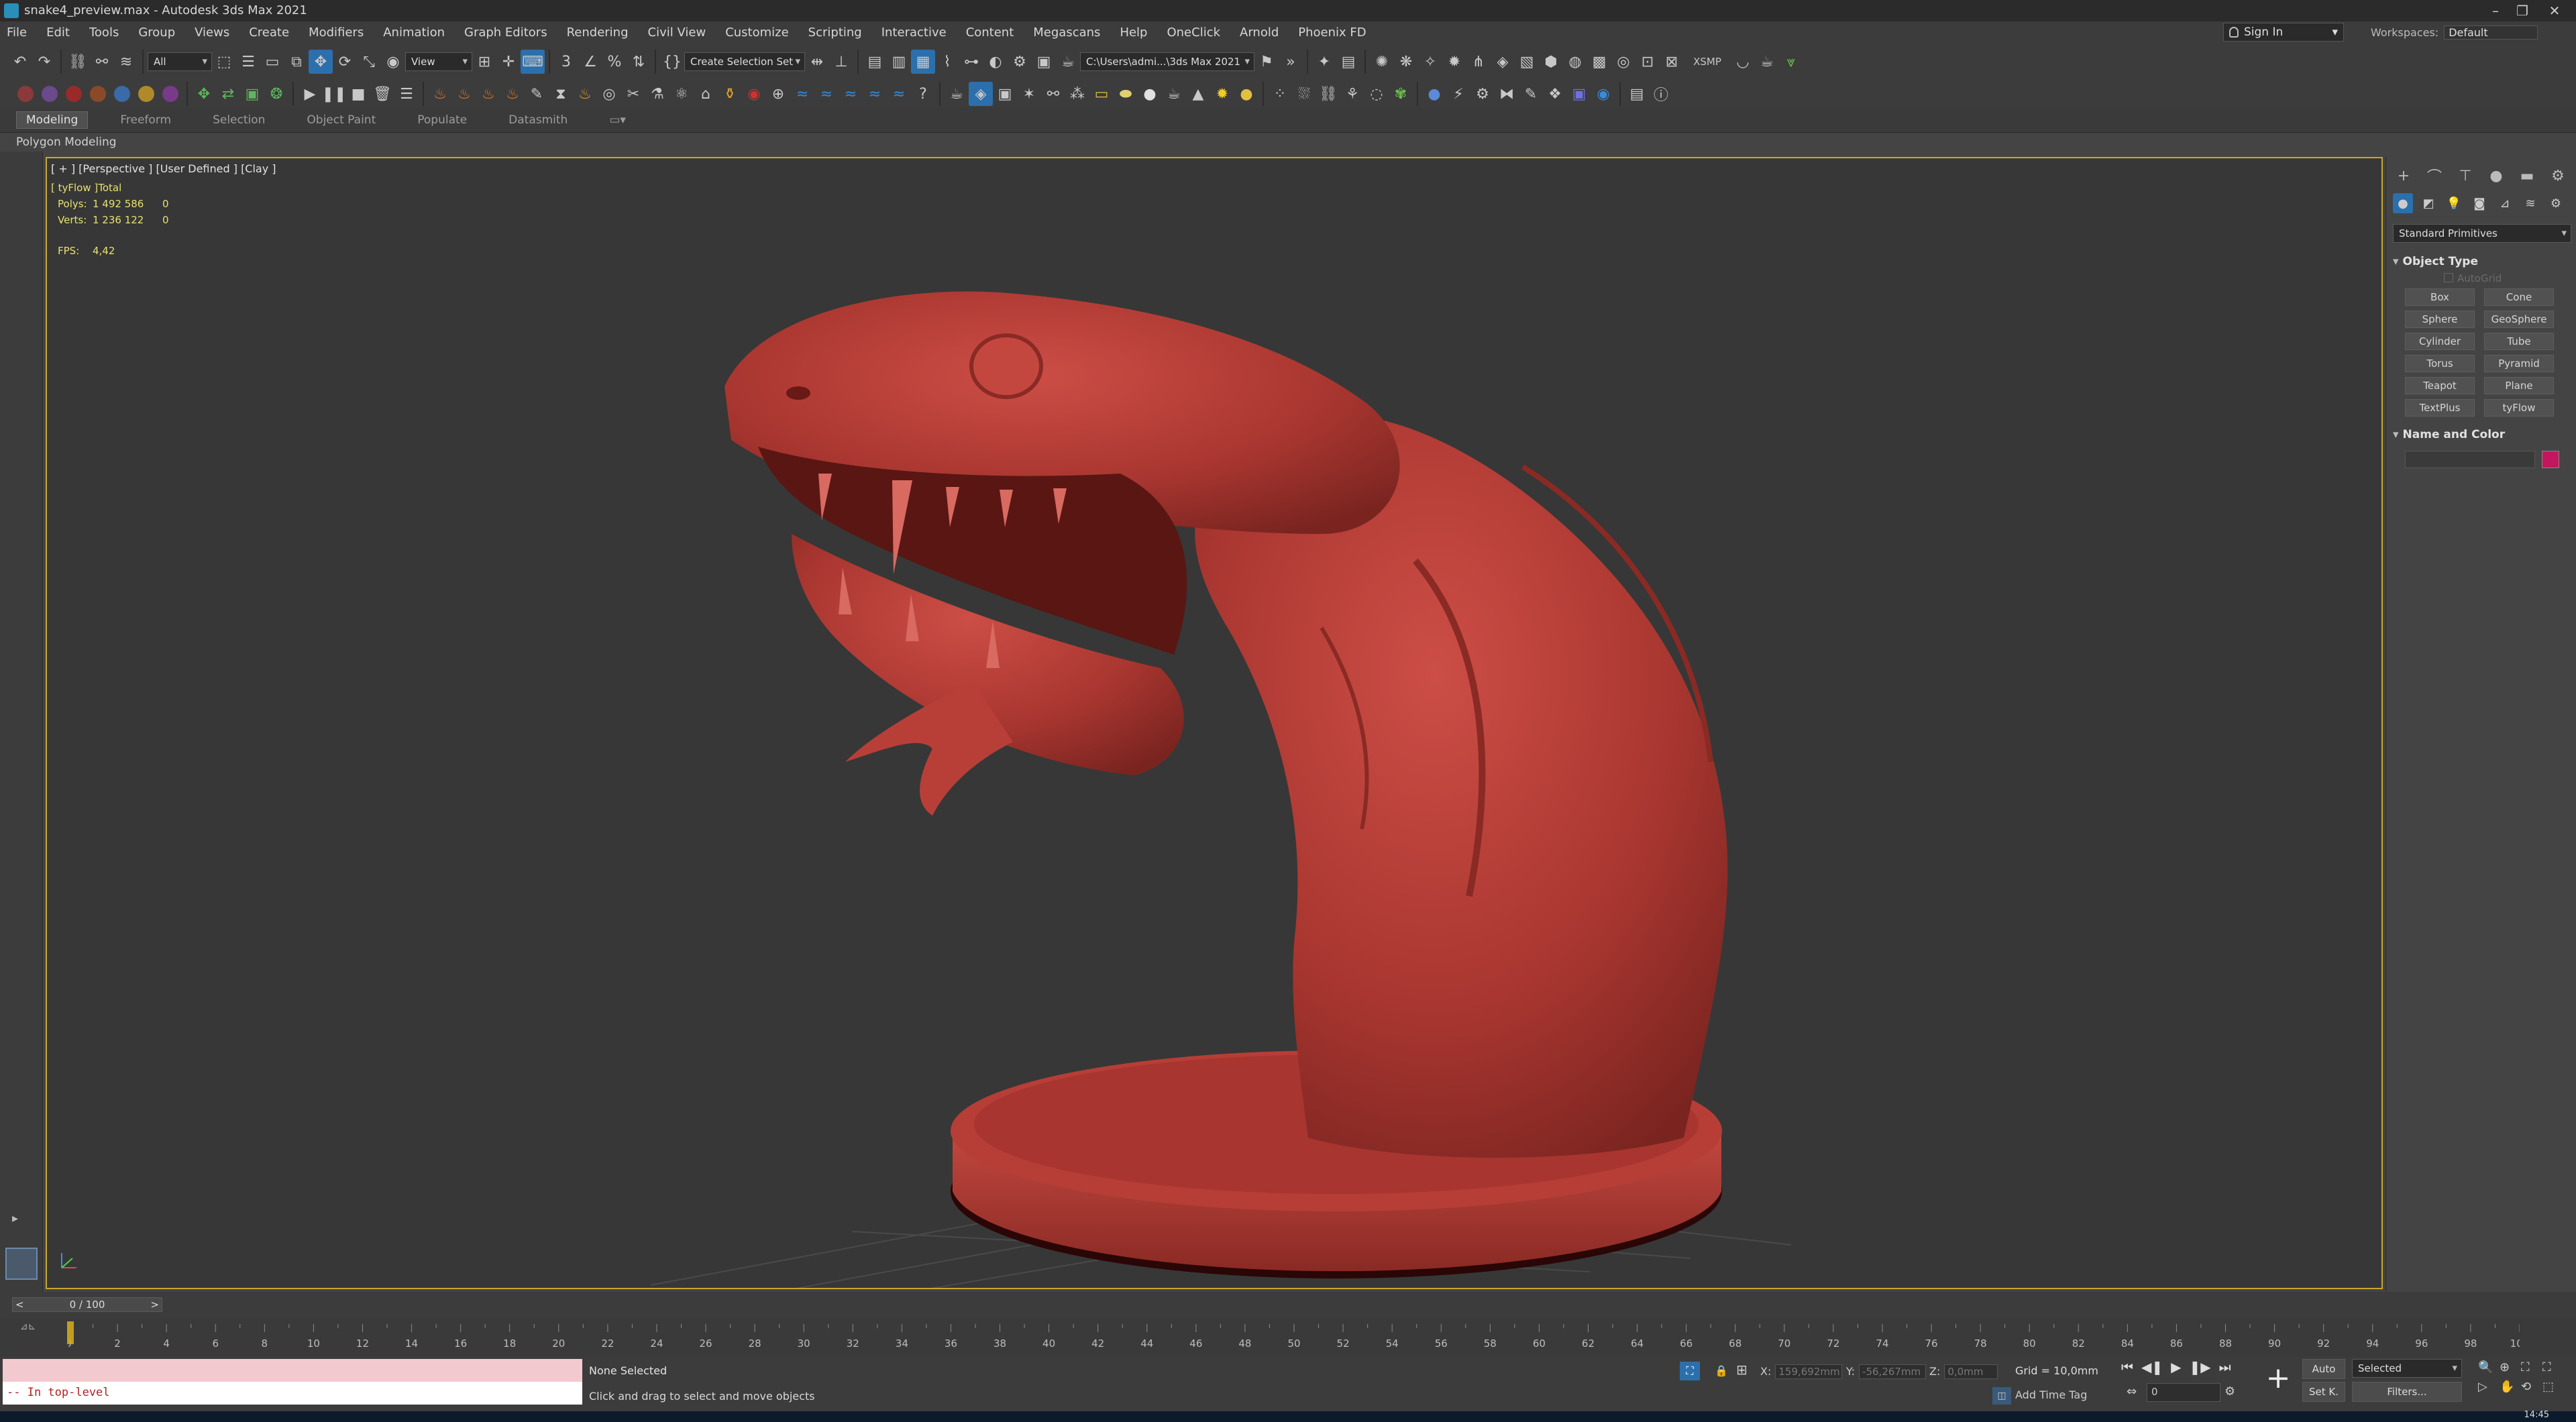  Describe the element at coordinates (1348, 62) in the screenshot. I see `notes-icon: ▤` at that location.